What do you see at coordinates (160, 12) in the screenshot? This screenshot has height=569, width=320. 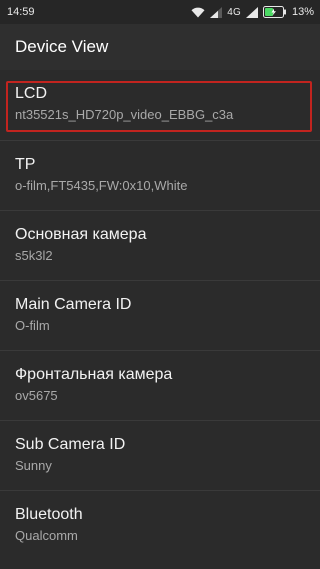 I see `status-bar: 14:59 4G 13%` at bounding box center [160, 12].